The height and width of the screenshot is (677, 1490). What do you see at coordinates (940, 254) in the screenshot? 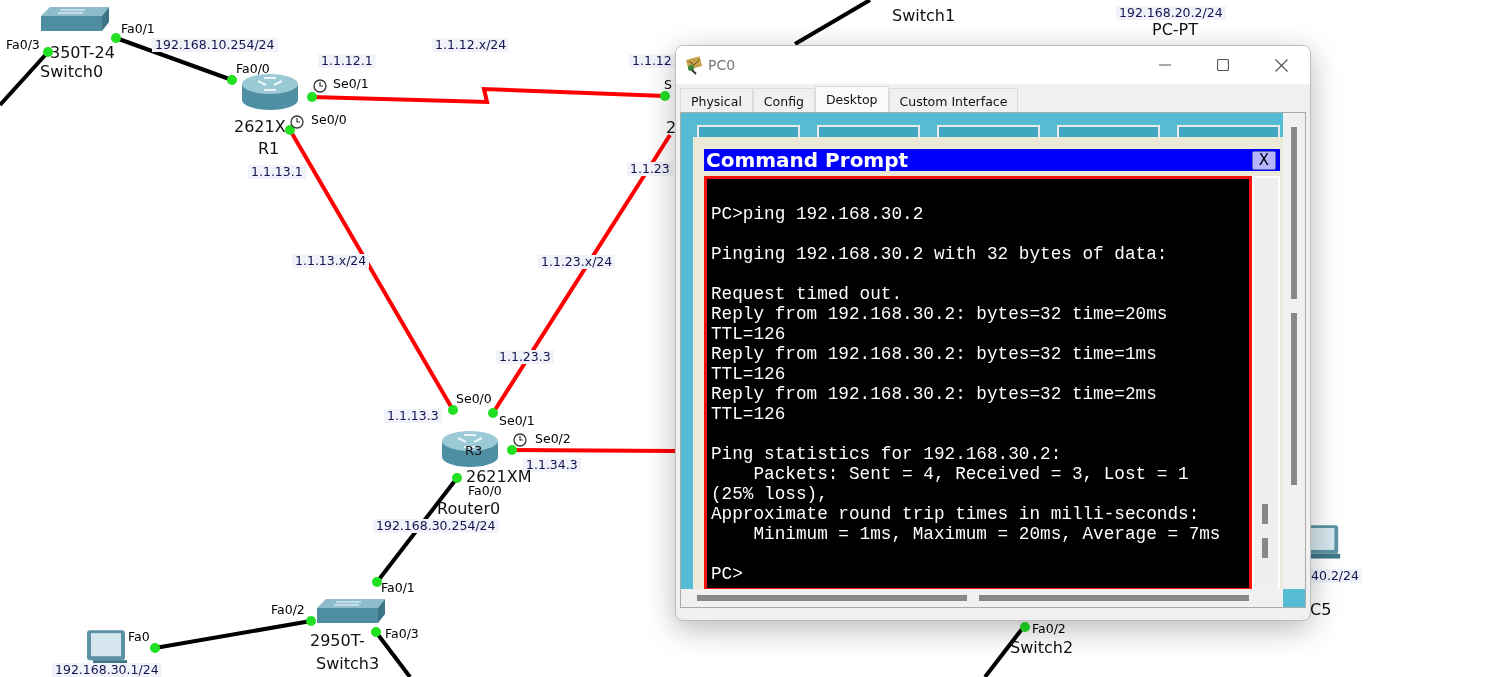
I see `terminal-line: Pinging 192.168.30.2 with 32 bytes of data:` at bounding box center [940, 254].